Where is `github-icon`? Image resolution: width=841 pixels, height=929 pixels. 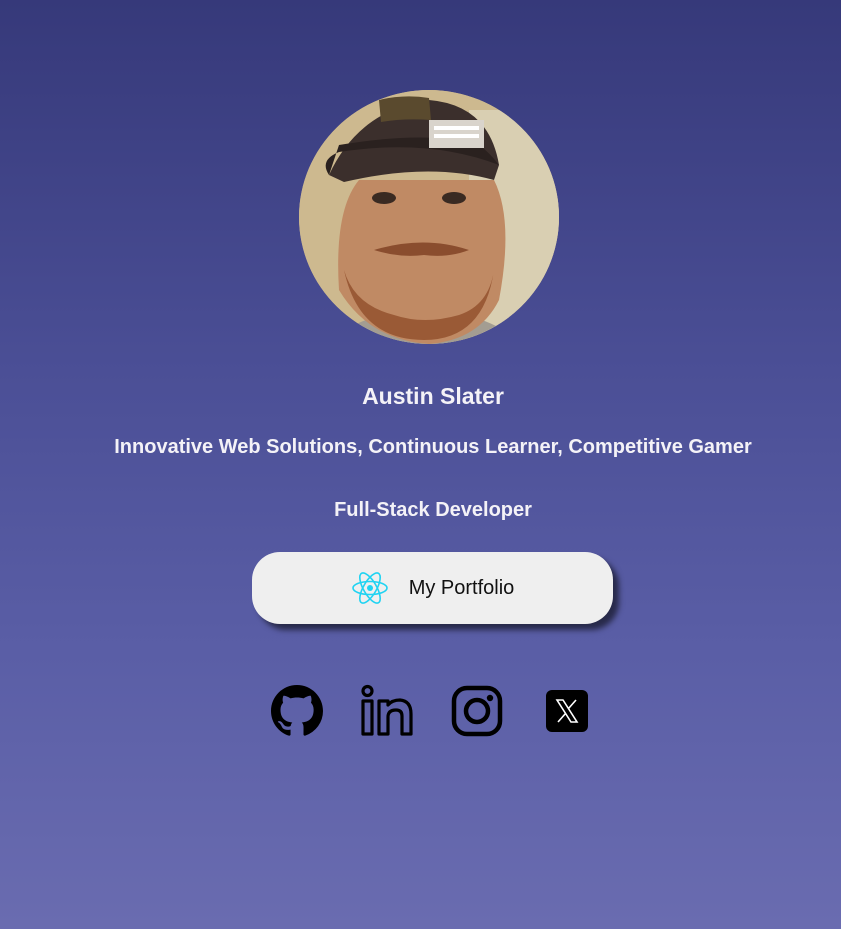
github-icon is located at coordinates (297, 711).